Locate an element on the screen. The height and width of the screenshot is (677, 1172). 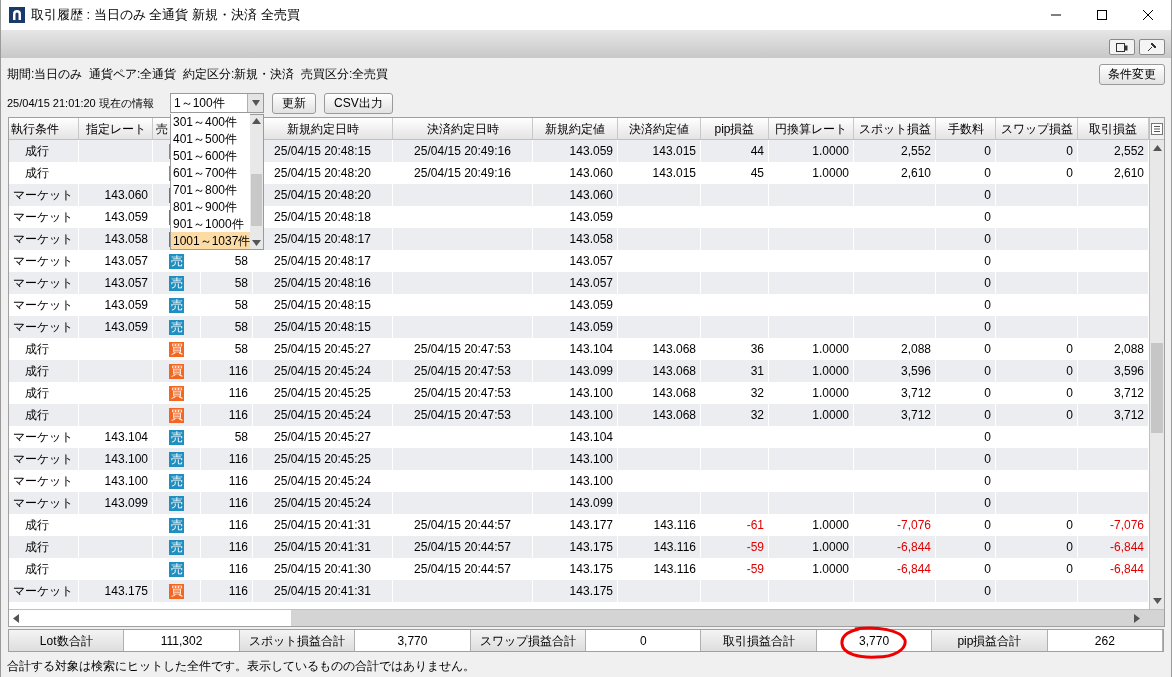
table-cell-text: 25/04/15 20:48:15 is located at coordinates (322, 327).